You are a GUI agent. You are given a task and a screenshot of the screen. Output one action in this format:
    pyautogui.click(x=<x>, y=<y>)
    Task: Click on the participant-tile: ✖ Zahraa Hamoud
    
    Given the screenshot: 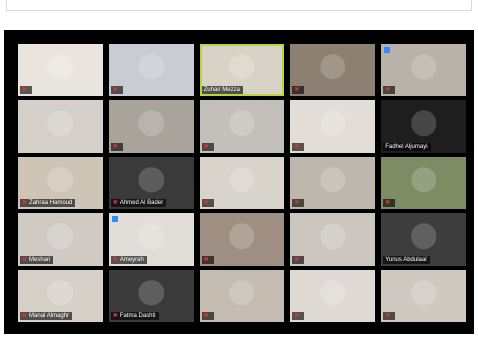 What is the action you would take?
    pyautogui.click(x=60, y=183)
    